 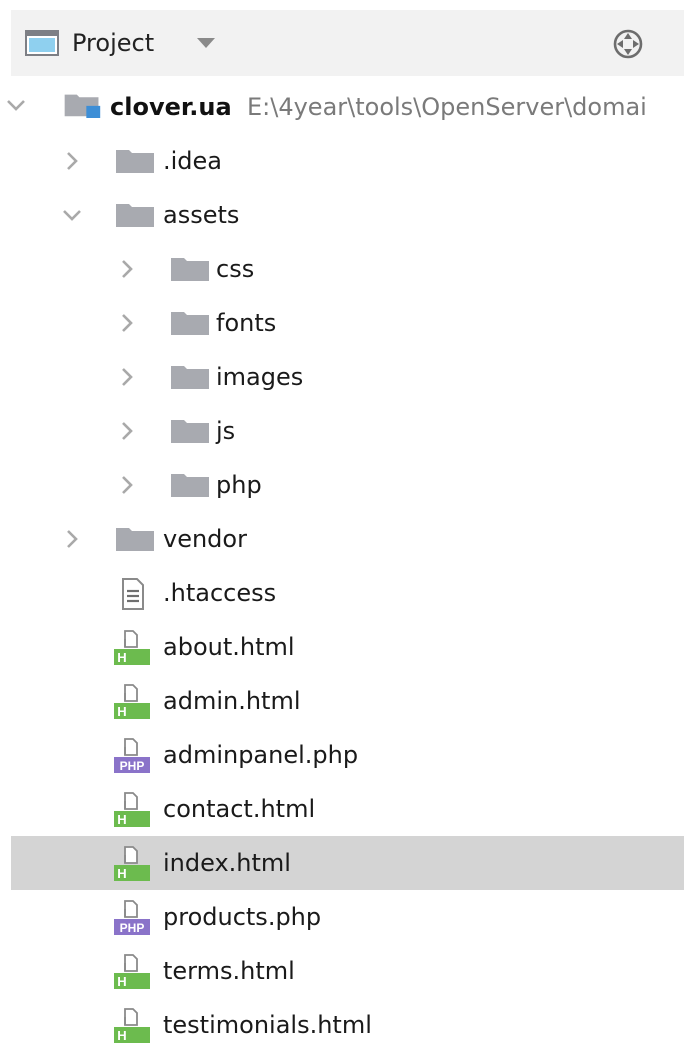 I want to click on tree-item-label: terms.html, so click(x=229, y=971).